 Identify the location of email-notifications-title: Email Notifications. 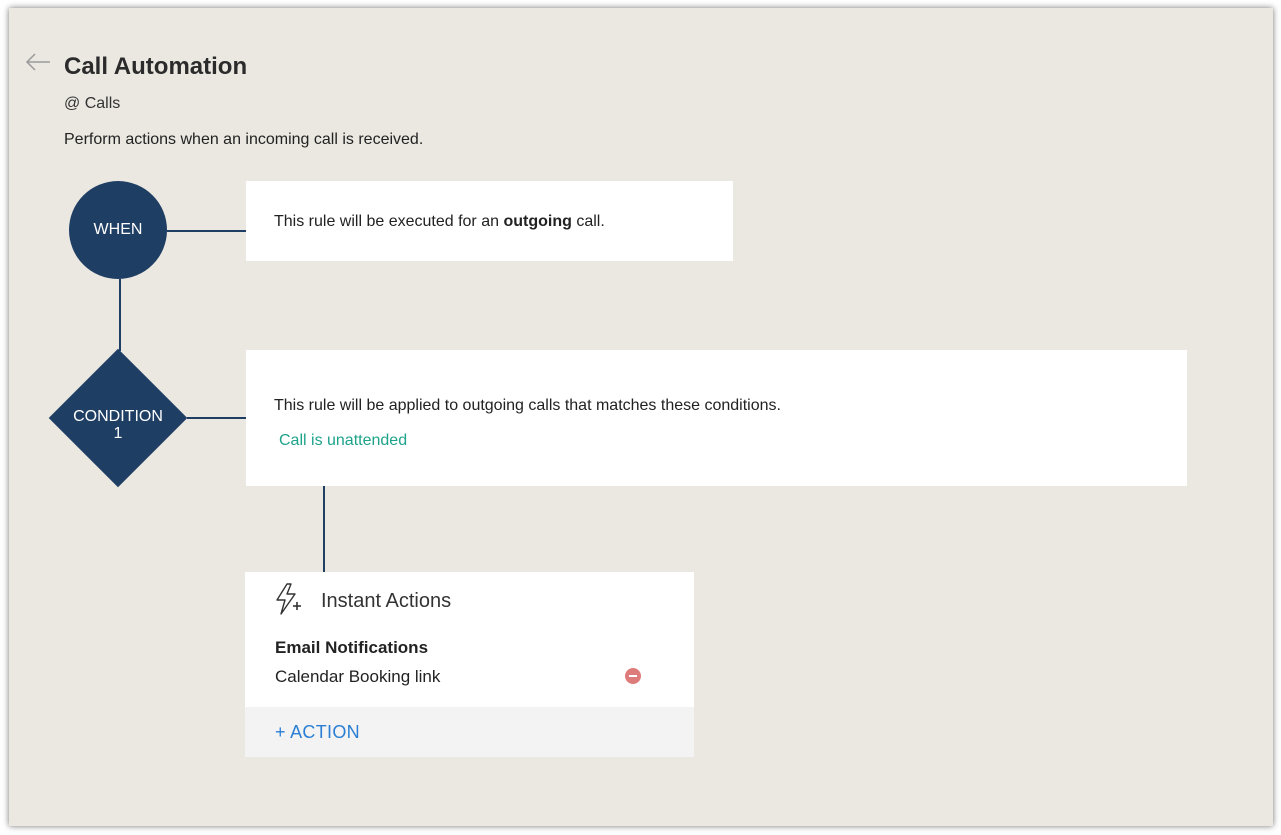
(352, 647).